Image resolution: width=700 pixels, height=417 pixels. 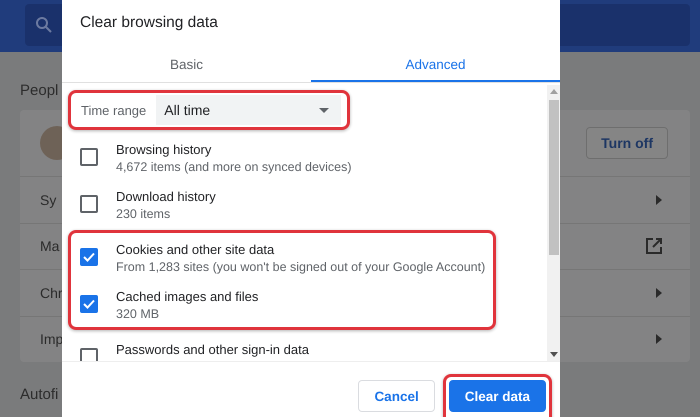 I want to click on item-title: Passwords and other sign-in data, so click(x=212, y=349).